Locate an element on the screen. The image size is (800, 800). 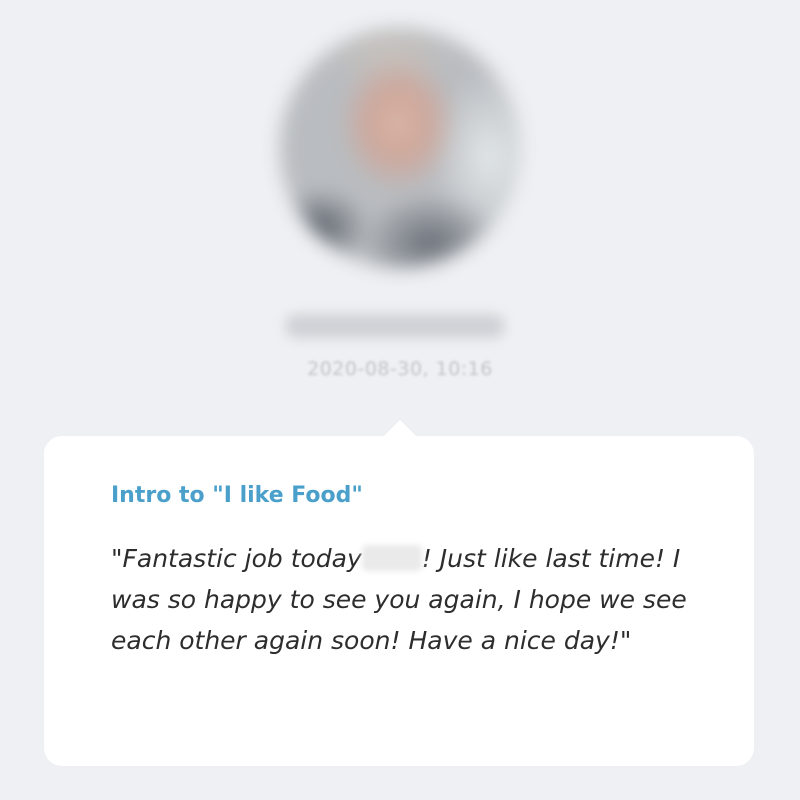
redacted-name is located at coordinates (391, 558).